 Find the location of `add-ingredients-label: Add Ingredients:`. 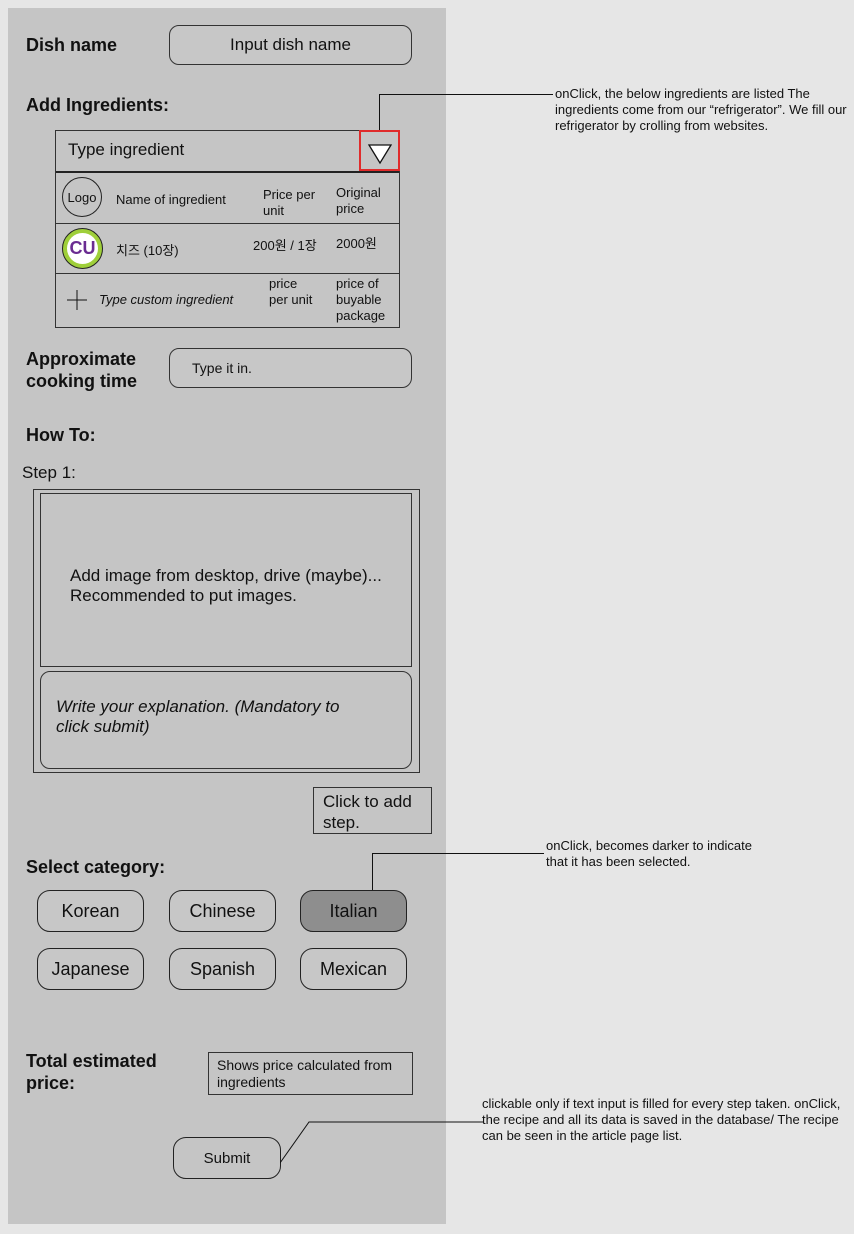

add-ingredients-label: Add Ingredients: is located at coordinates (97, 105).